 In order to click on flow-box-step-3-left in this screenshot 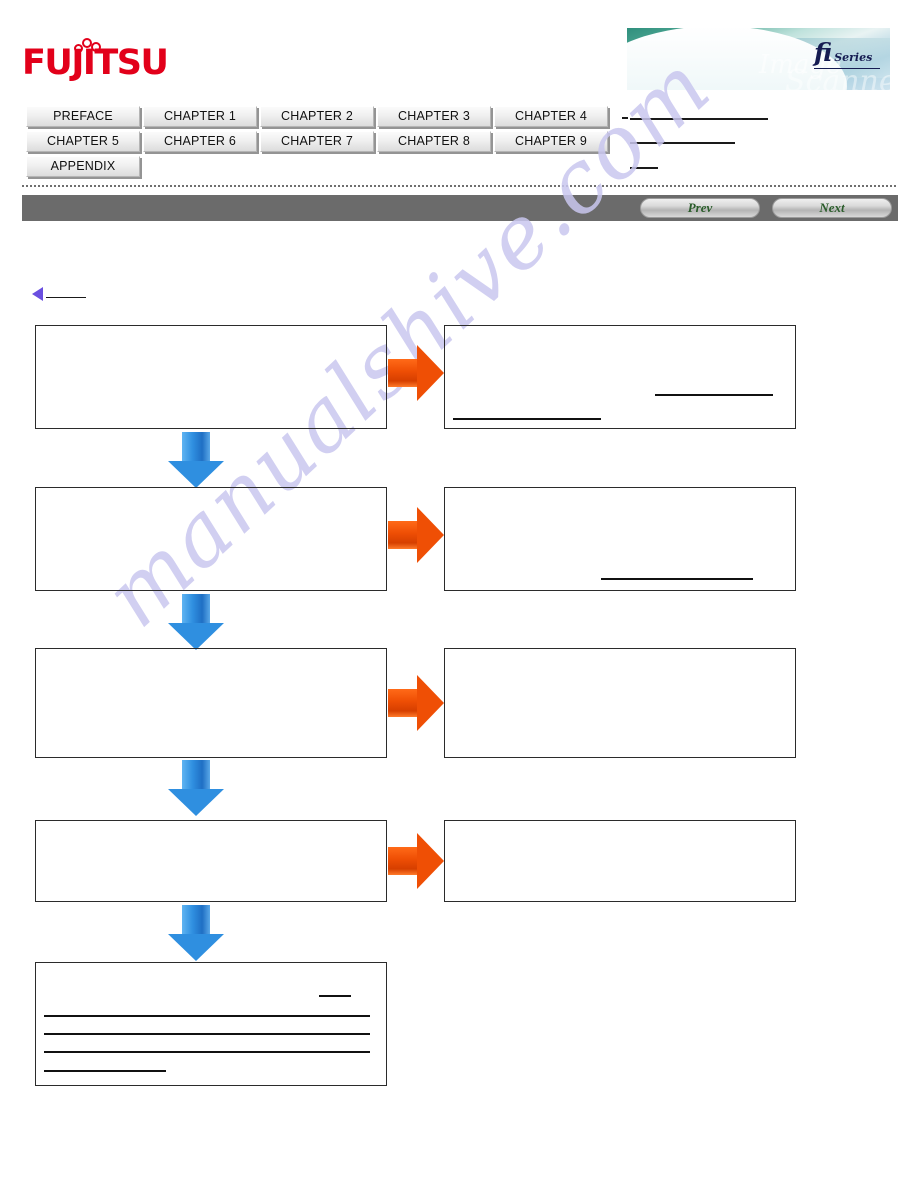, I will do `click(211, 703)`.